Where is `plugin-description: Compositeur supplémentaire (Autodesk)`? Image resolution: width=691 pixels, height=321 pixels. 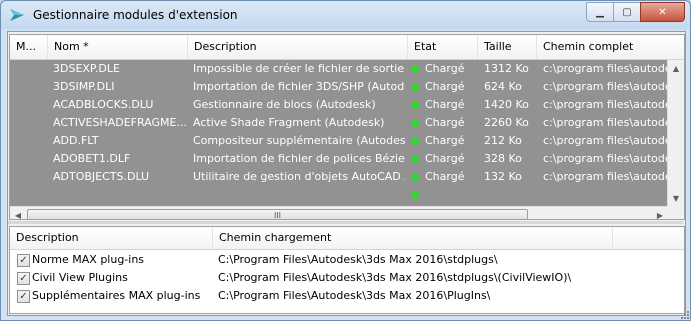 plugin-description: Compositeur supplémentaire (Autodesk) is located at coordinates (299, 140).